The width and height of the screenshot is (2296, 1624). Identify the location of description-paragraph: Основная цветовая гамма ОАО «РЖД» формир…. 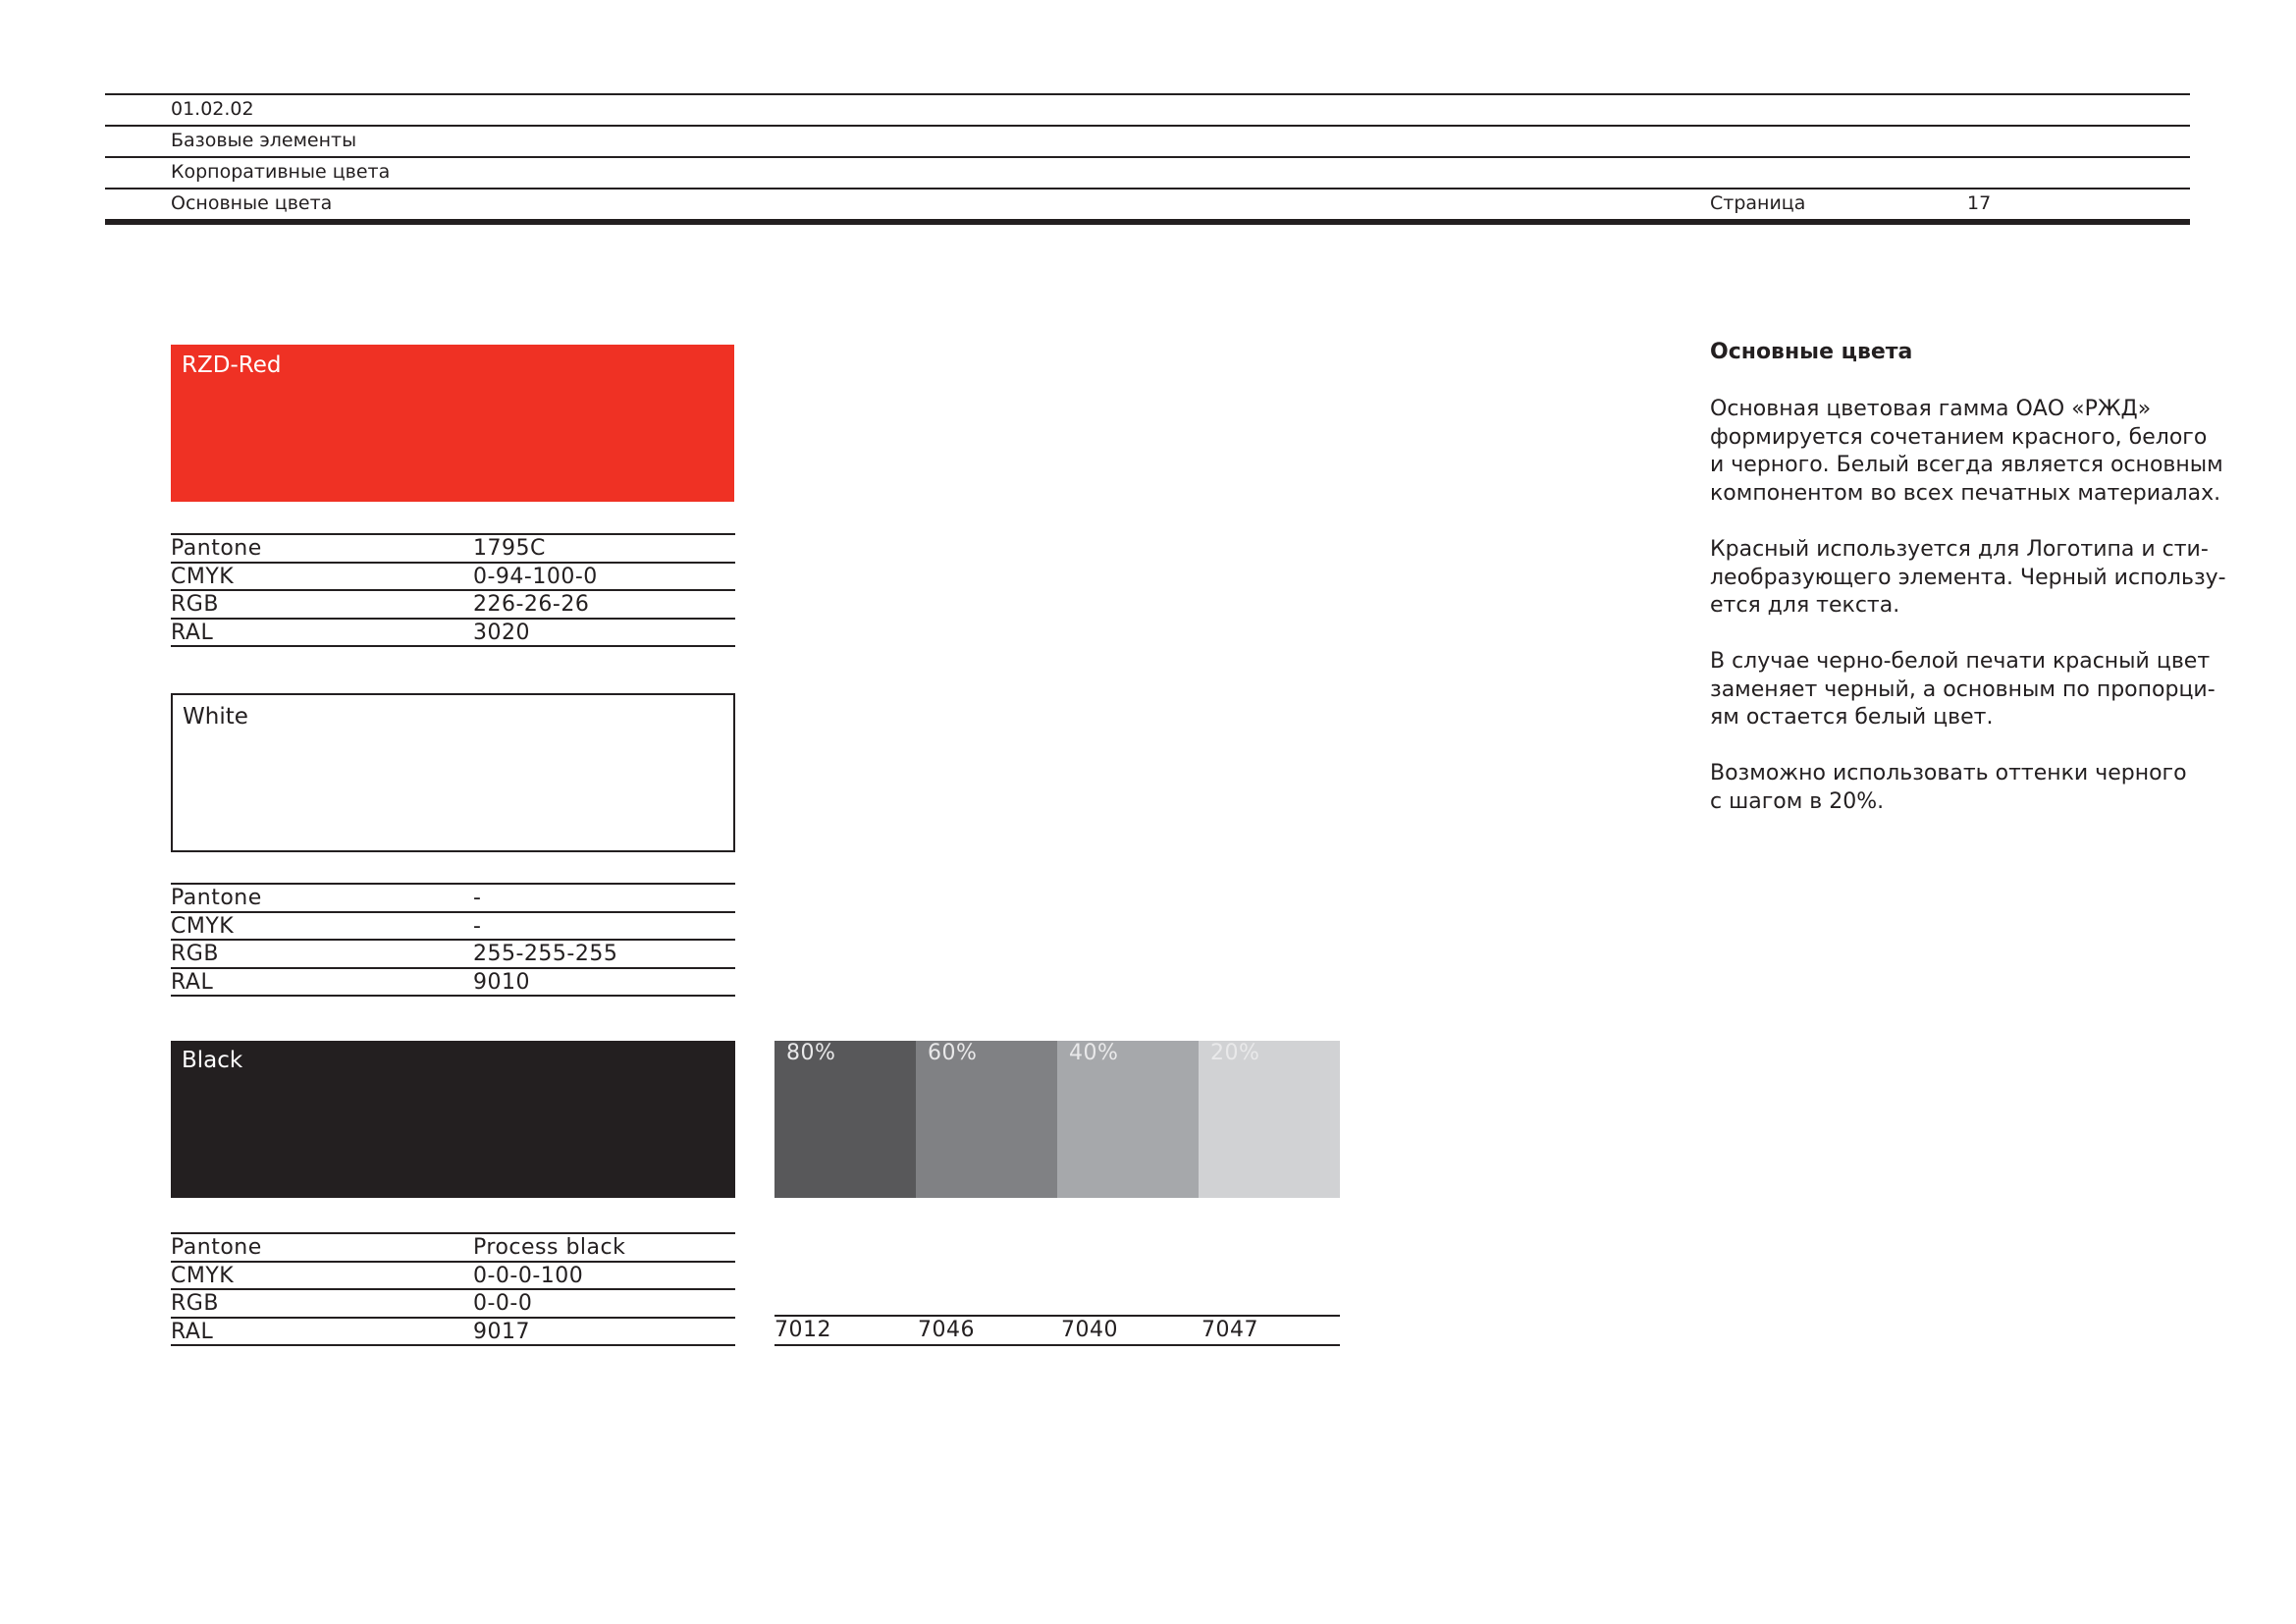
(1966, 452).